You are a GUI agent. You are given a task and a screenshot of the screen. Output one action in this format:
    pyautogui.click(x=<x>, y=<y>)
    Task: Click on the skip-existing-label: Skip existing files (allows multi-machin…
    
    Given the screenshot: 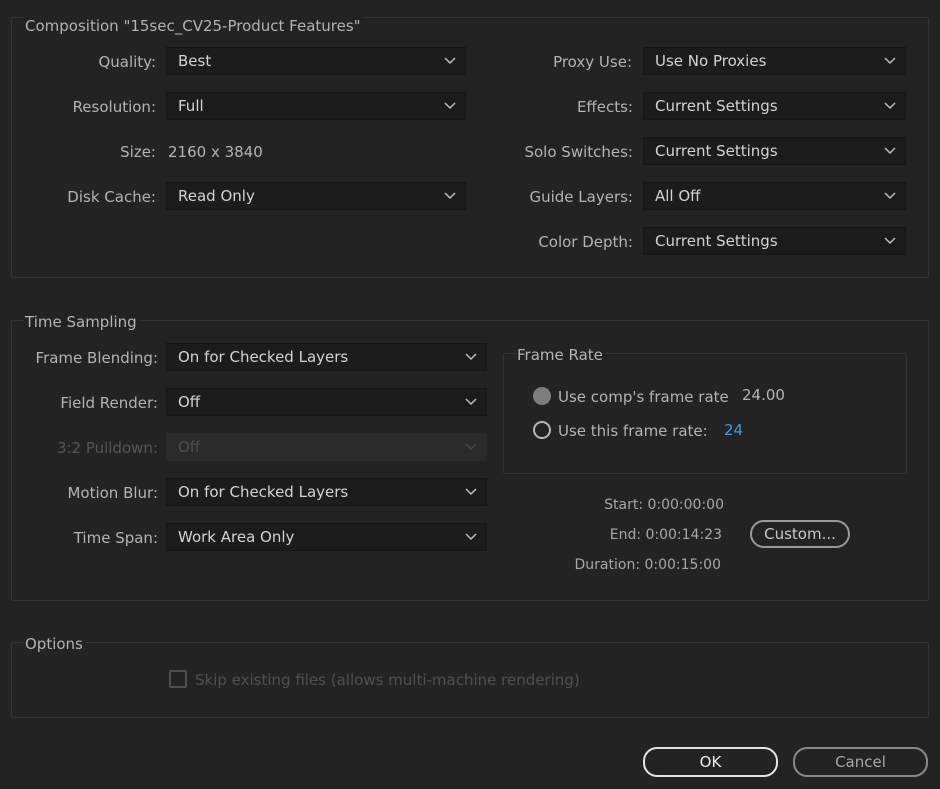 What is the action you would take?
    pyautogui.click(x=387, y=680)
    